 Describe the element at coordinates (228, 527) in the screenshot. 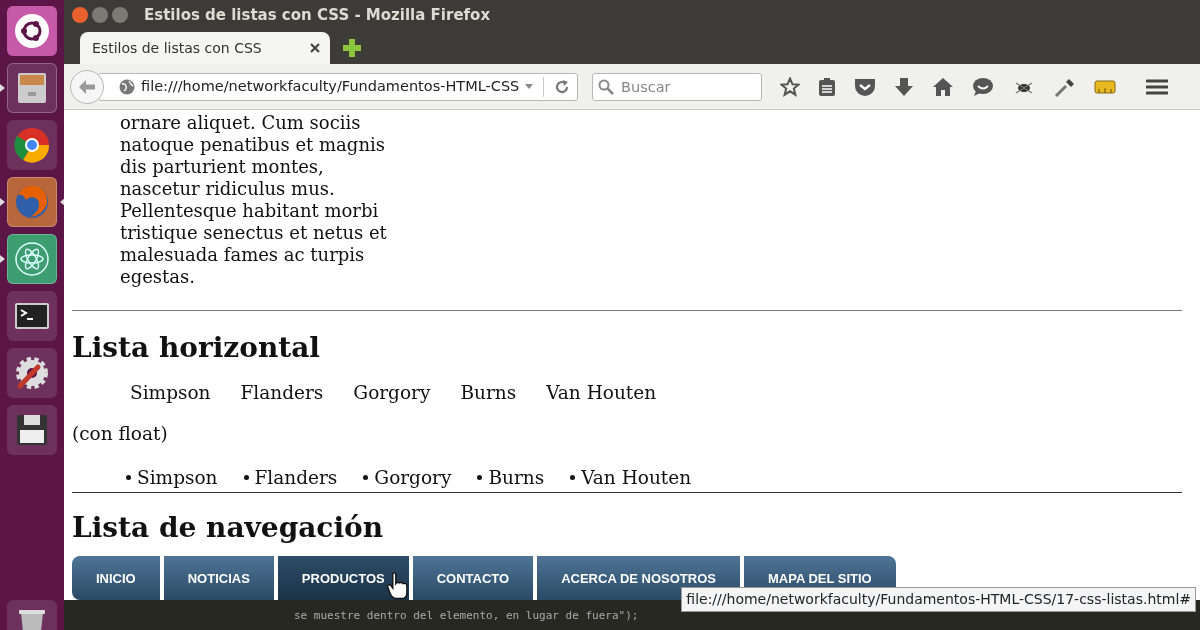

I see `section-heading: Lista de navegación` at that location.